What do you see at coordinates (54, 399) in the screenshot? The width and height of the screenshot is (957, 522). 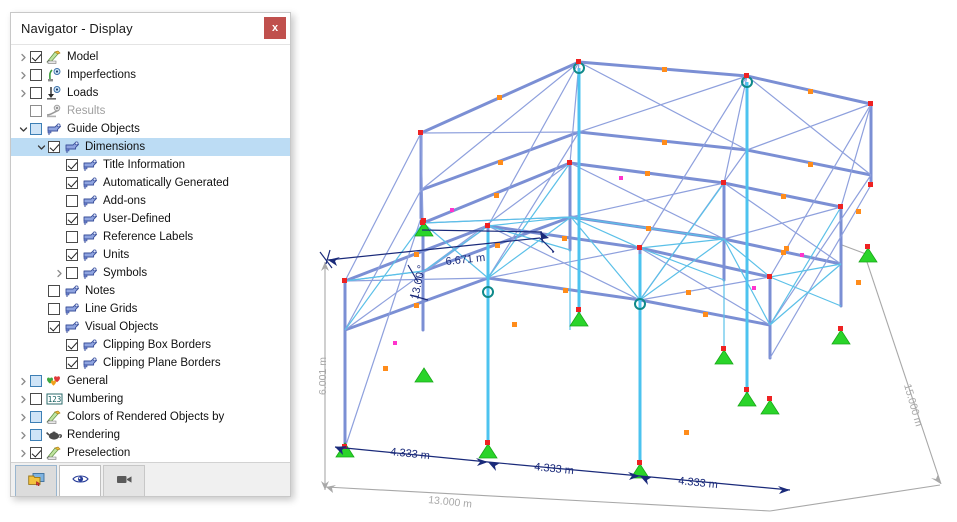 I see `numbering-123-icon: 123` at bounding box center [54, 399].